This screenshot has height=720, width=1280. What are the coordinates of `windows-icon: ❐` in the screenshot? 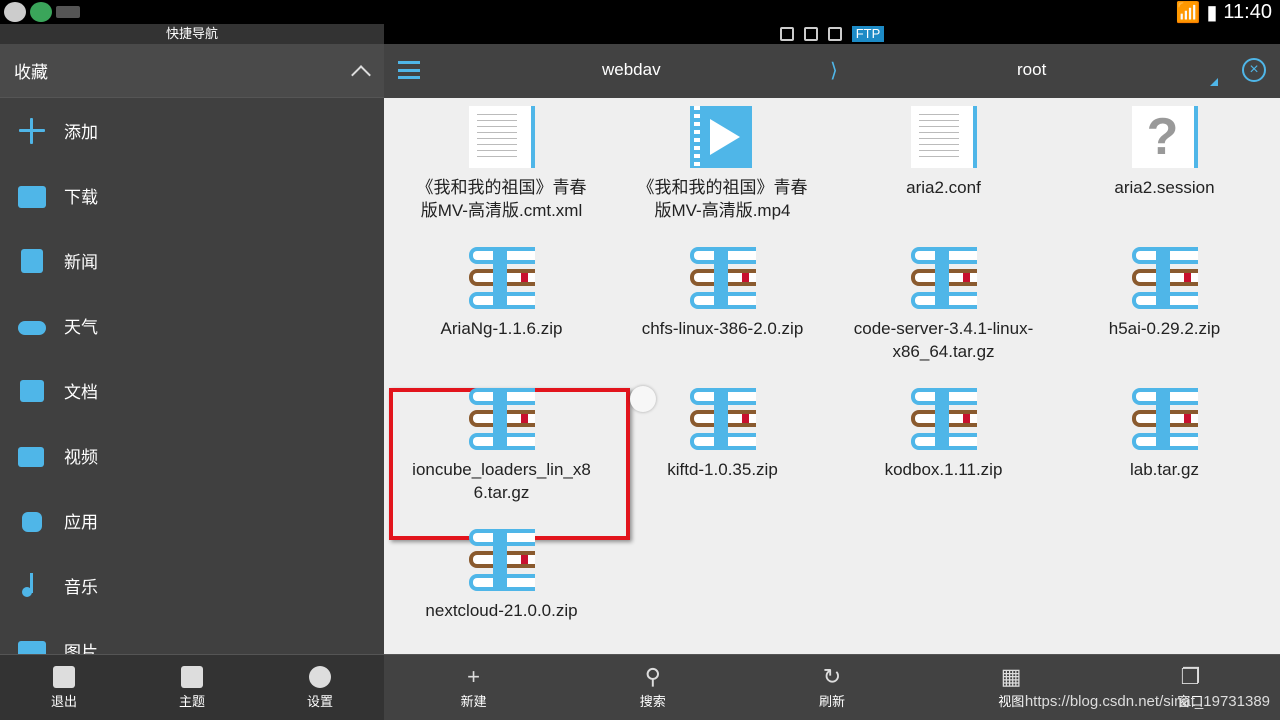 It's located at (1190, 676).